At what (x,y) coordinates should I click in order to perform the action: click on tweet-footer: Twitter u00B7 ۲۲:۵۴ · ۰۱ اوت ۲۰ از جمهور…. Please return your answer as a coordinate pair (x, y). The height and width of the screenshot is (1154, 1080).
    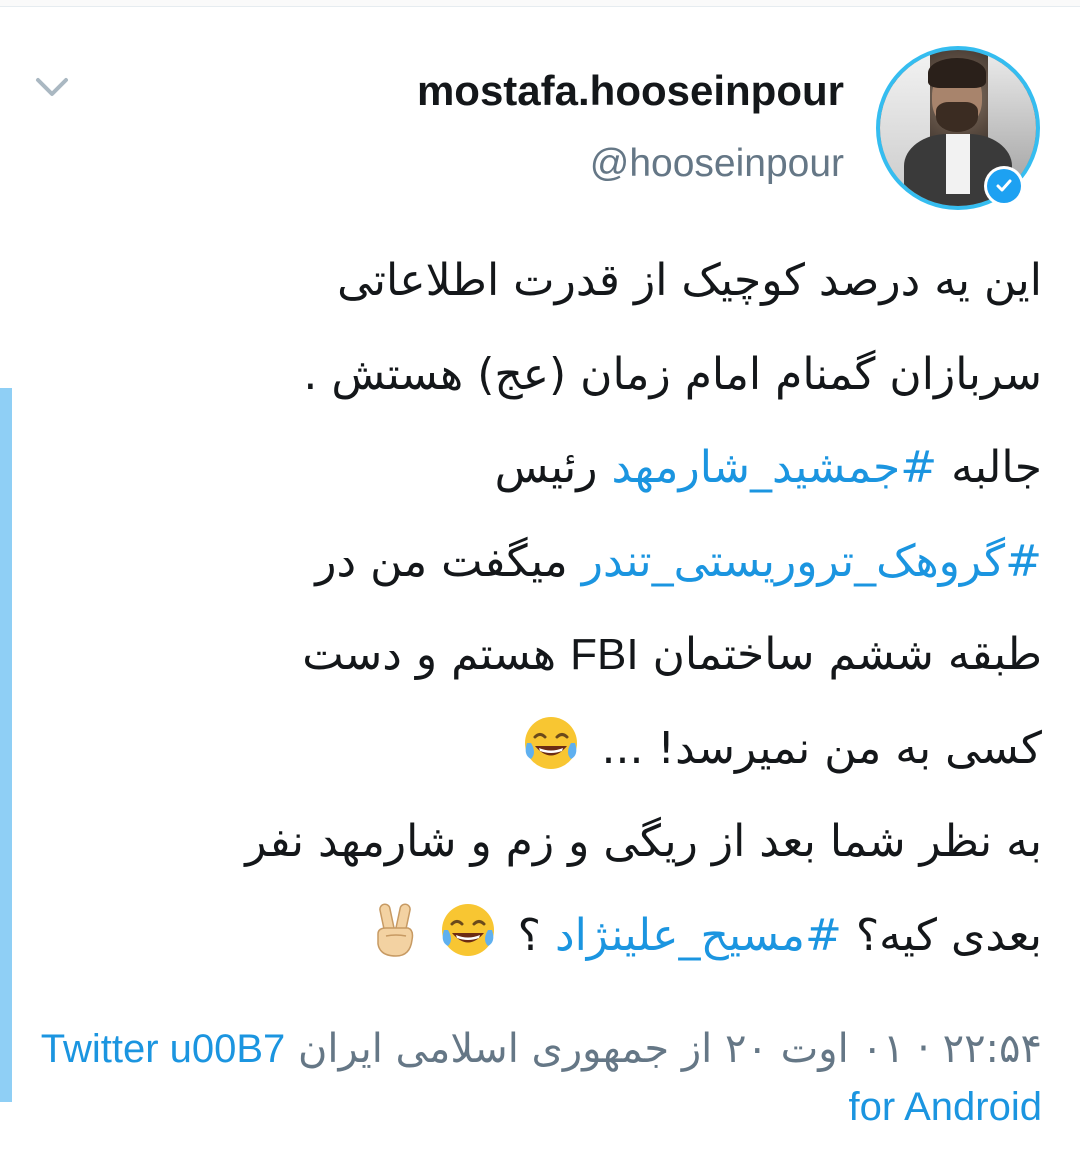
    Looking at the image, I should click on (537, 1078).